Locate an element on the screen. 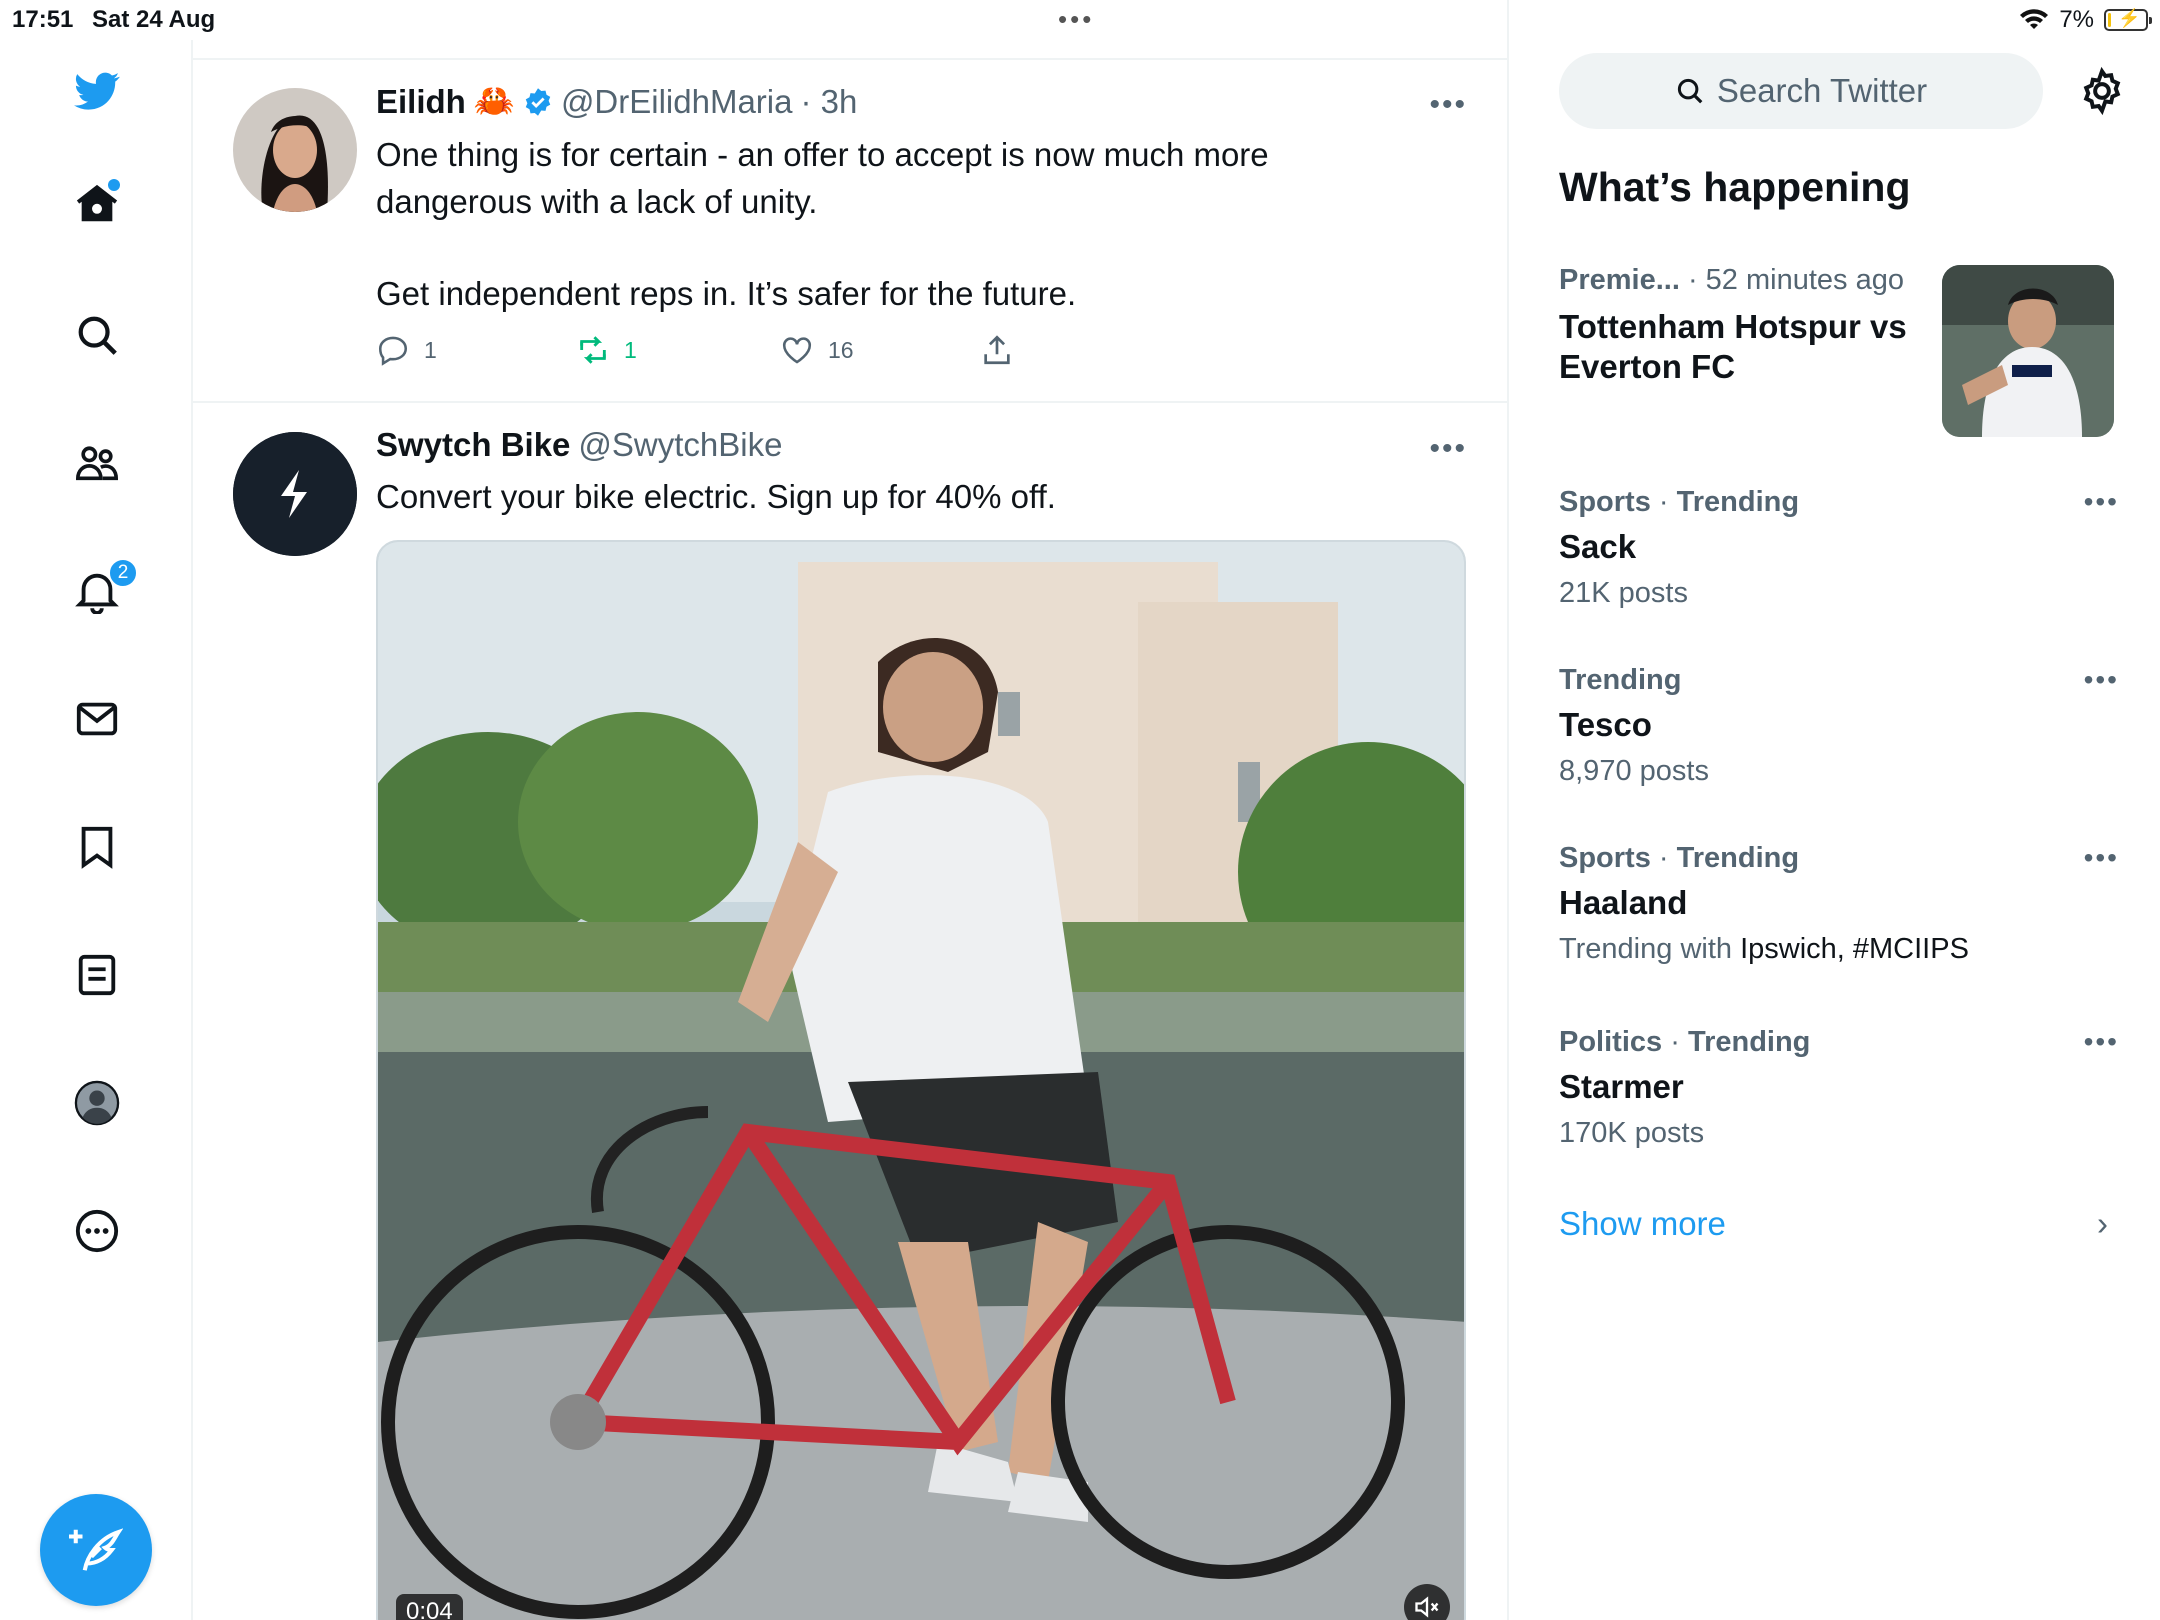  trend-post-count: 21K posts is located at coordinates (1623, 593).